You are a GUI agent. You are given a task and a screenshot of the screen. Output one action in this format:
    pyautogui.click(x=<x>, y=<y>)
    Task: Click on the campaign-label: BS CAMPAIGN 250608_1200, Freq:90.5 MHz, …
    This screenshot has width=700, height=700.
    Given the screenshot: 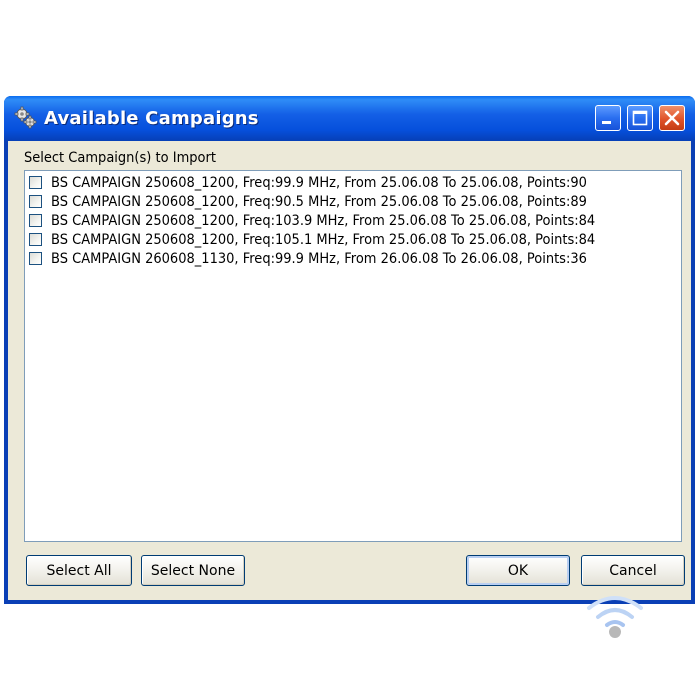 What is the action you would take?
    pyautogui.click(x=319, y=201)
    